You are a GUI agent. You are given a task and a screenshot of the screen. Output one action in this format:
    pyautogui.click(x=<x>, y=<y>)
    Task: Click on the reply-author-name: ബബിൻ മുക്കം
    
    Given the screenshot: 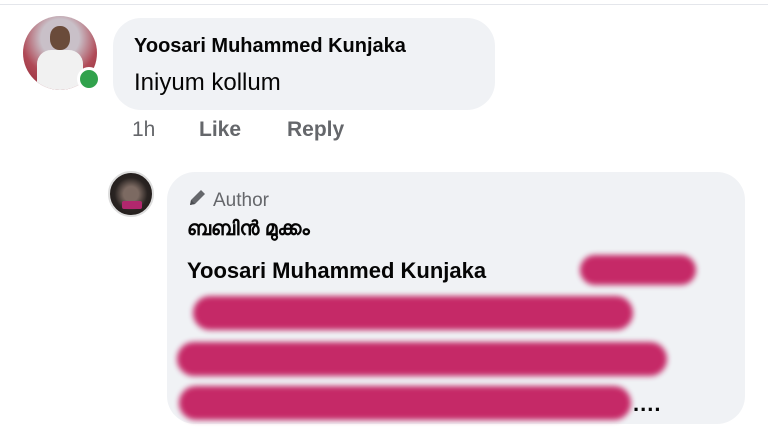 What is the action you would take?
    pyautogui.click(x=248, y=229)
    